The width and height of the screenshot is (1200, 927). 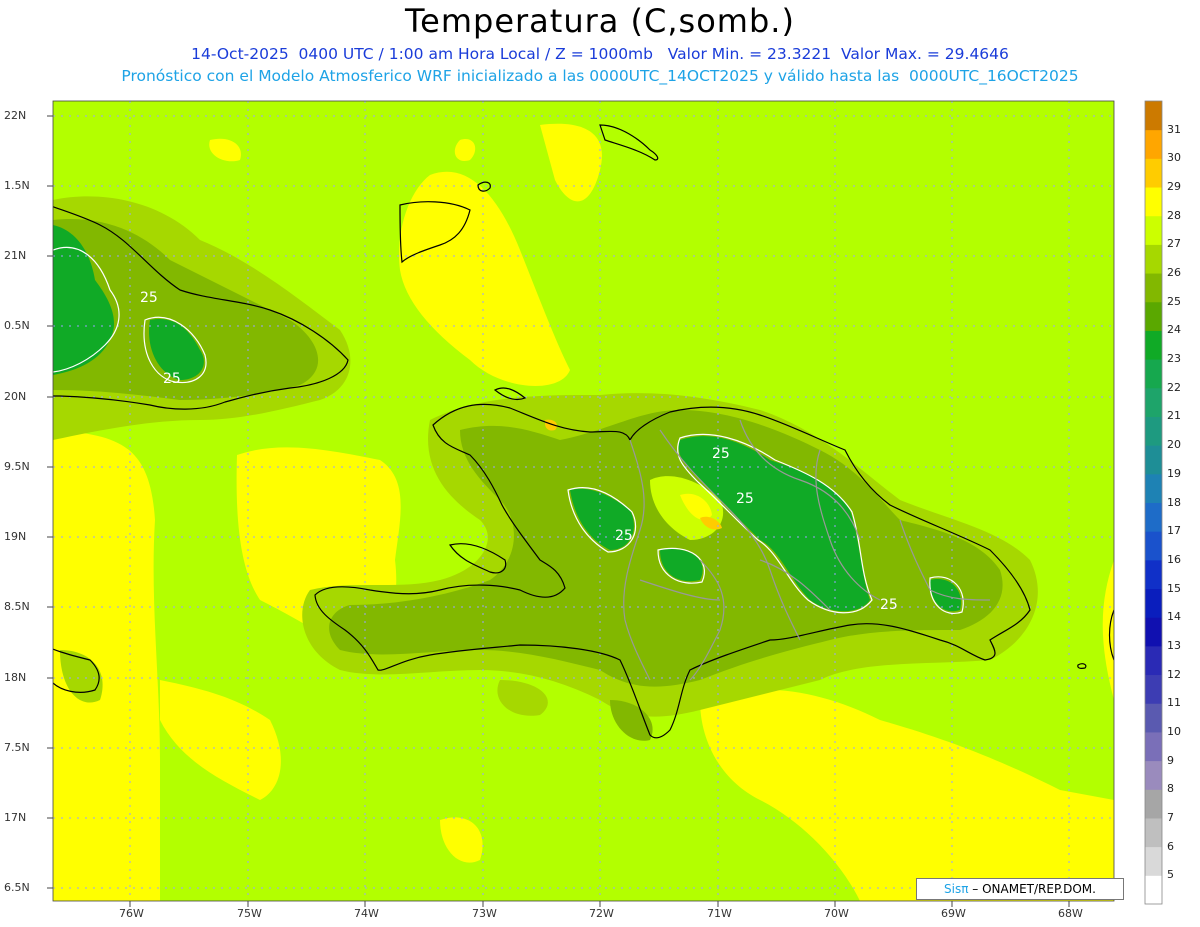 What do you see at coordinates (17, 747) in the screenshot?
I see `lat-label: 7.5N` at bounding box center [17, 747].